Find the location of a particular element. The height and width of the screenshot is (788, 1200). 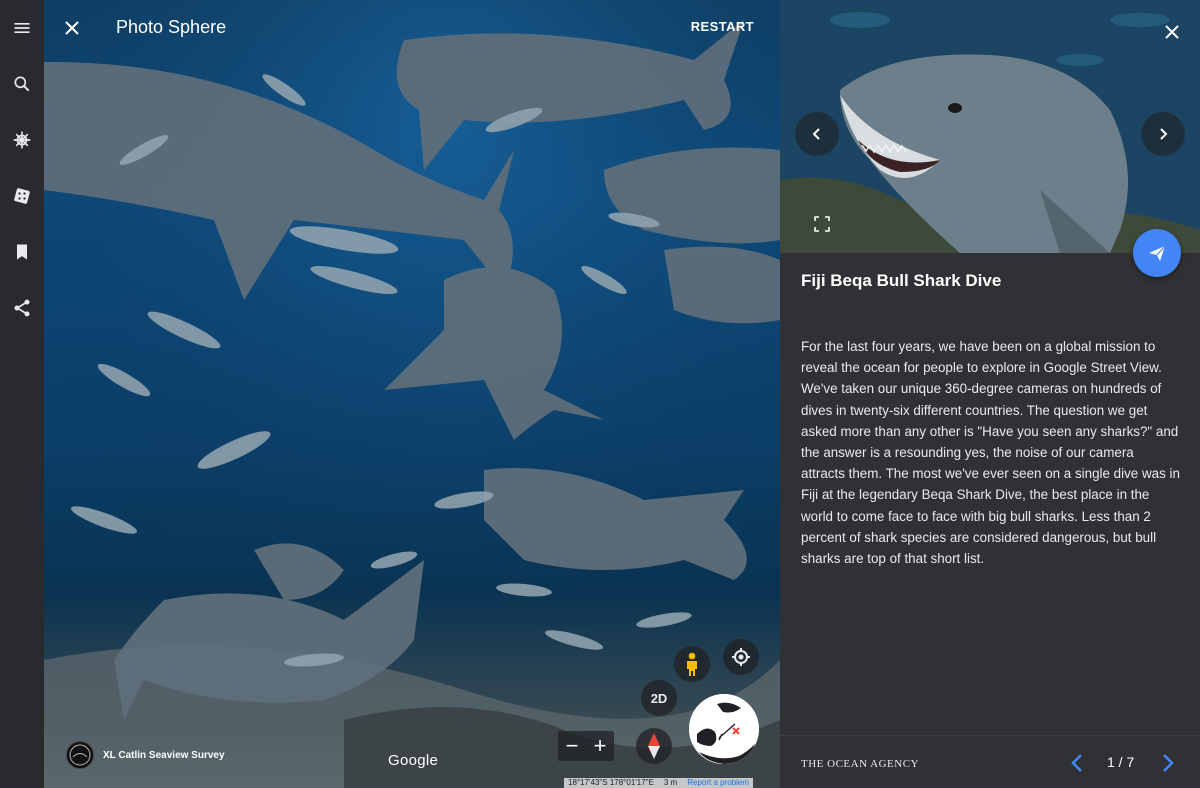

attribution: XL Catlin Seaview Survey is located at coordinates (145, 755).